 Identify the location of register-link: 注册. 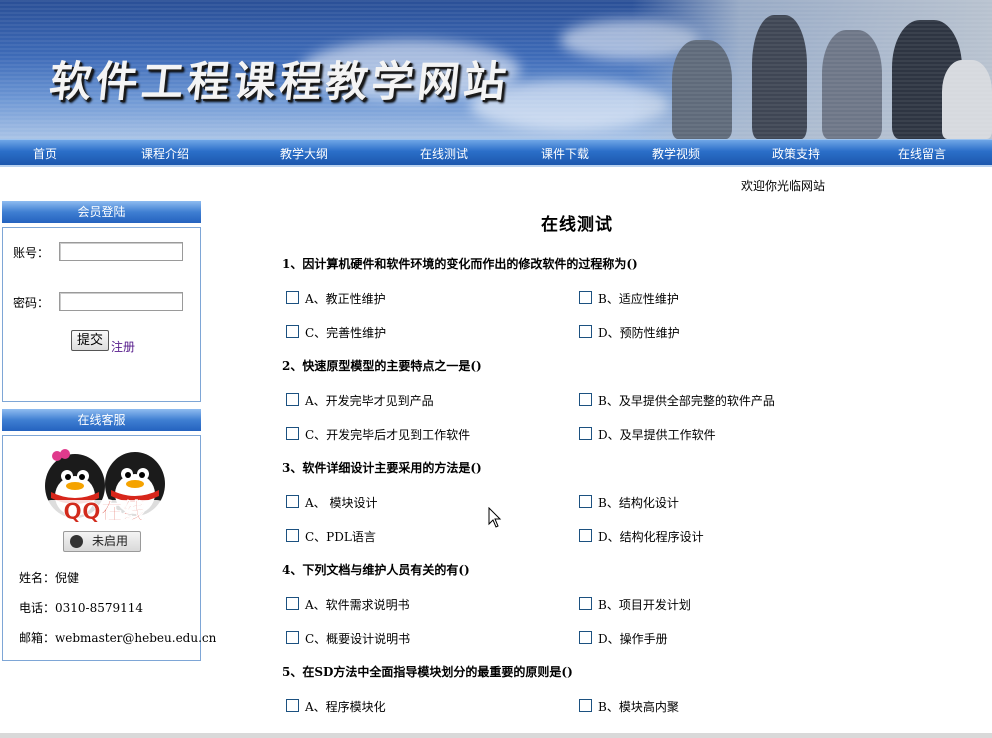
(123, 346).